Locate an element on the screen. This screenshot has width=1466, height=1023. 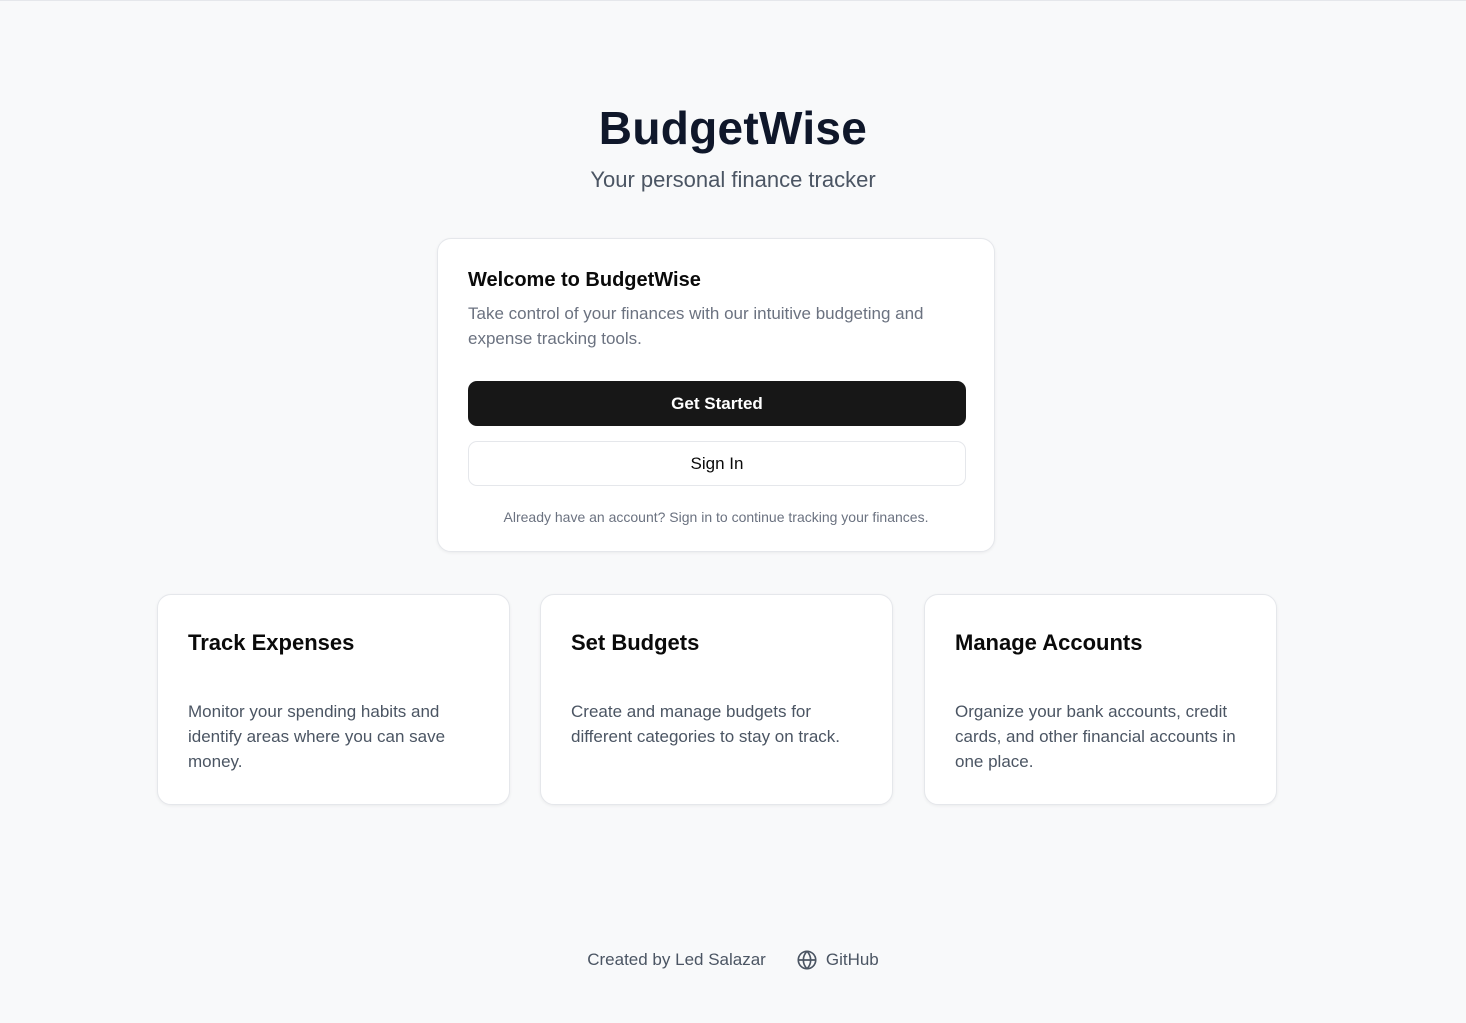
feature-title: Manage Accounts is located at coordinates (1049, 642).